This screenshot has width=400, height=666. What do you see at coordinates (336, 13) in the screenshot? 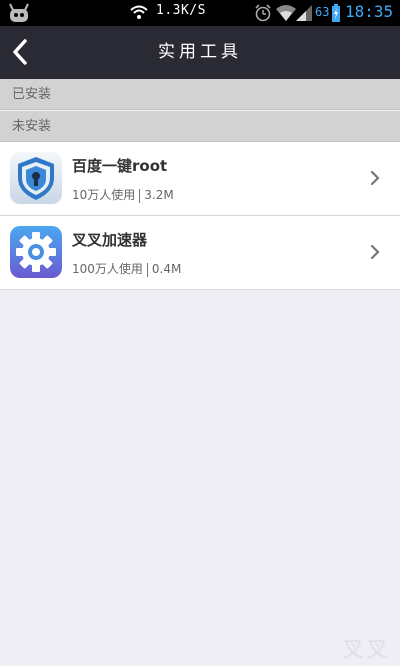
I see `battery-charging-icon` at bounding box center [336, 13].